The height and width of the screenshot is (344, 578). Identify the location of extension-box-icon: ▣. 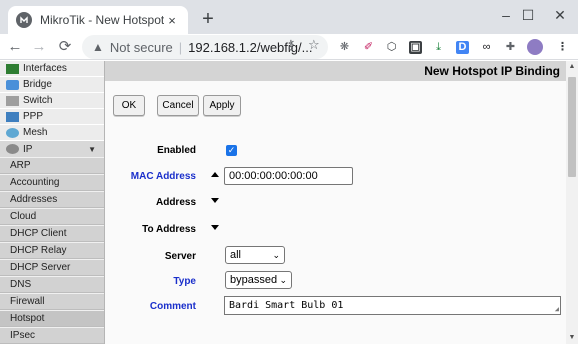
(415, 47).